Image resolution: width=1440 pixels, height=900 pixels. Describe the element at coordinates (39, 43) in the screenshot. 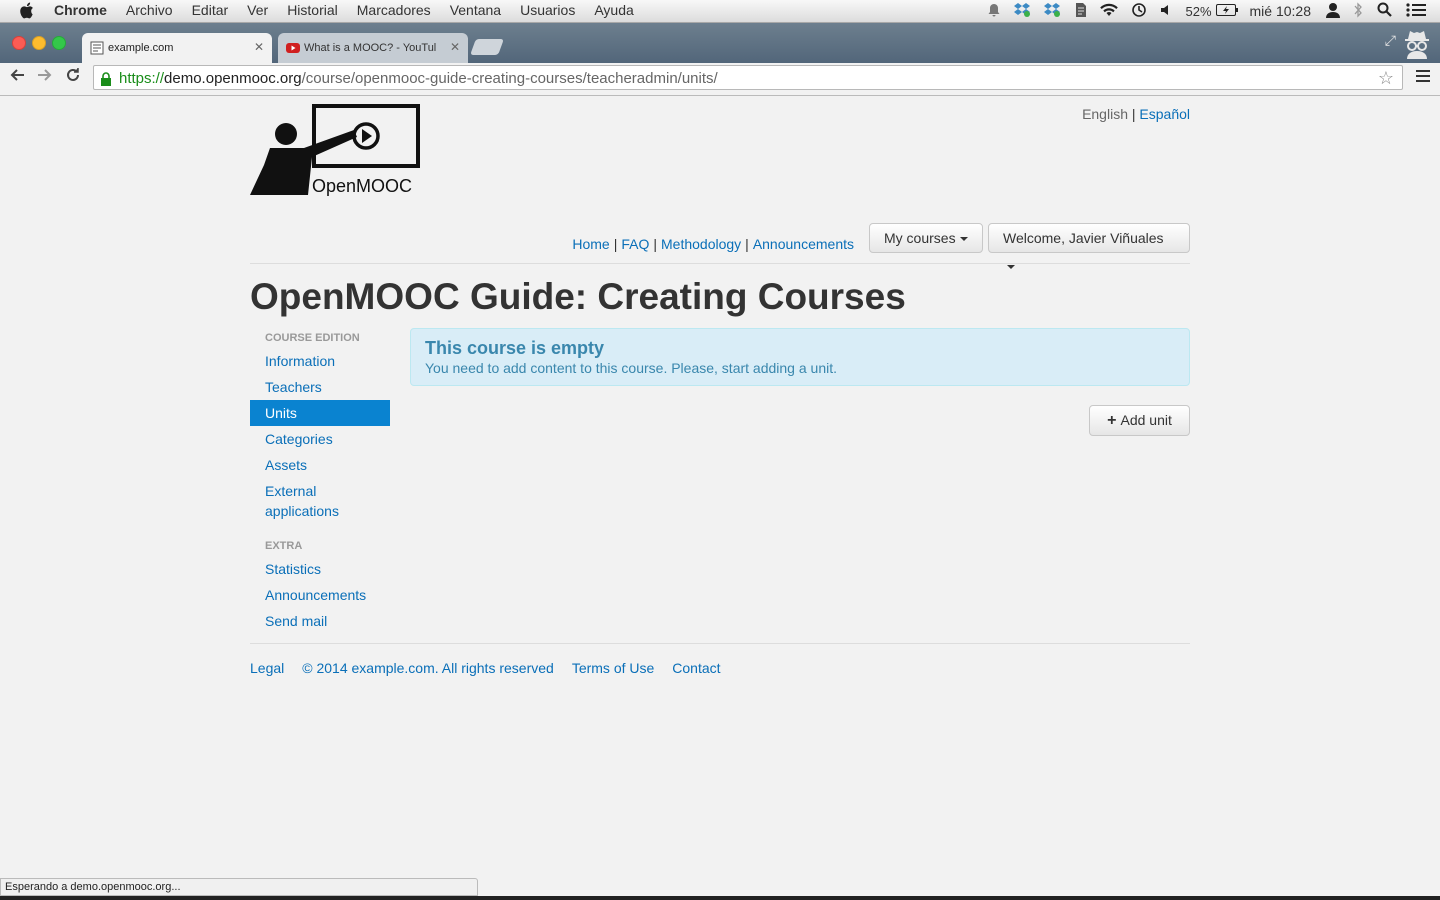

I see `window-minimize-button` at that location.